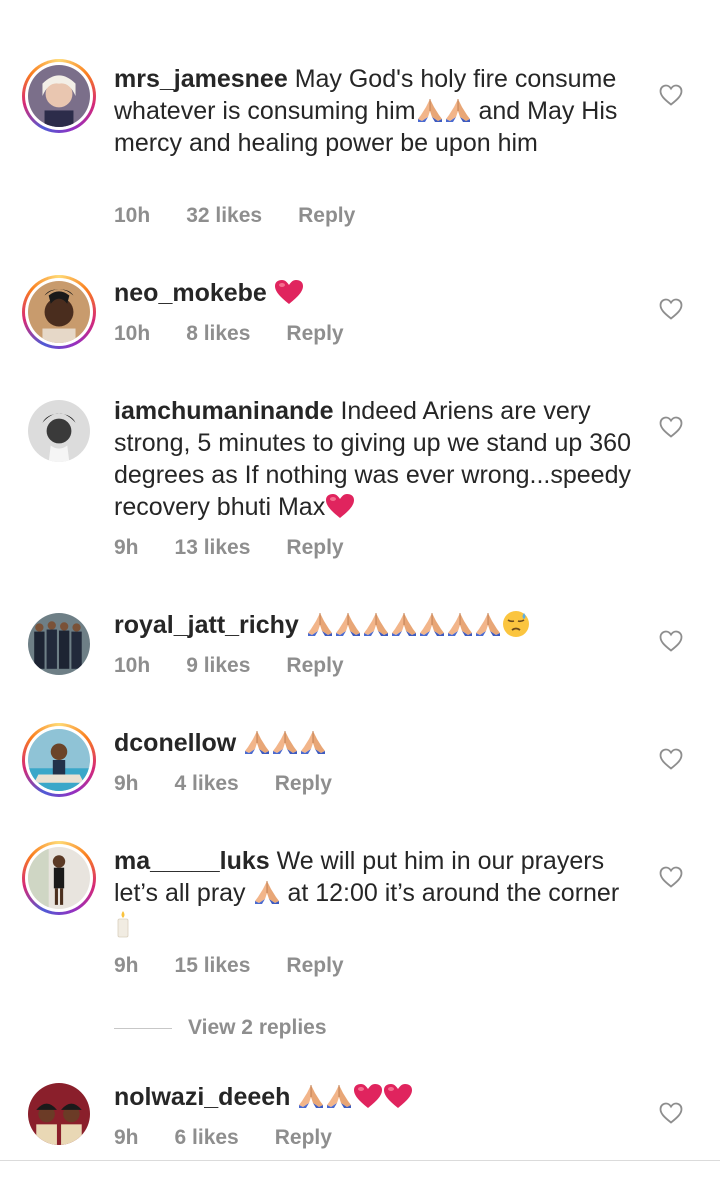 The width and height of the screenshot is (720, 1181). I want to click on replies-divider-line, so click(143, 1028).